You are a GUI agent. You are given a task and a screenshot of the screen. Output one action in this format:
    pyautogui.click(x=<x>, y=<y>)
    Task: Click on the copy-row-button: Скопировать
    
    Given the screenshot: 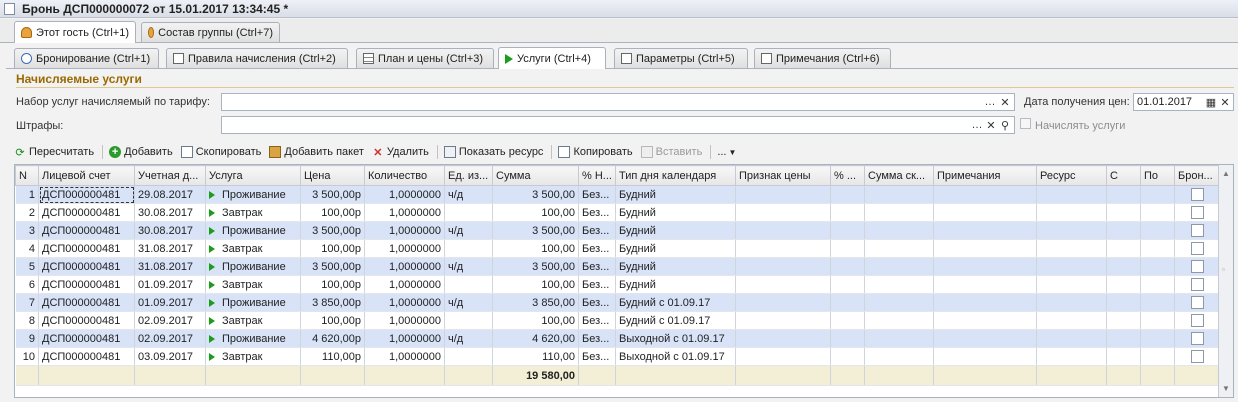 What is the action you would take?
    pyautogui.click(x=220, y=152)
    